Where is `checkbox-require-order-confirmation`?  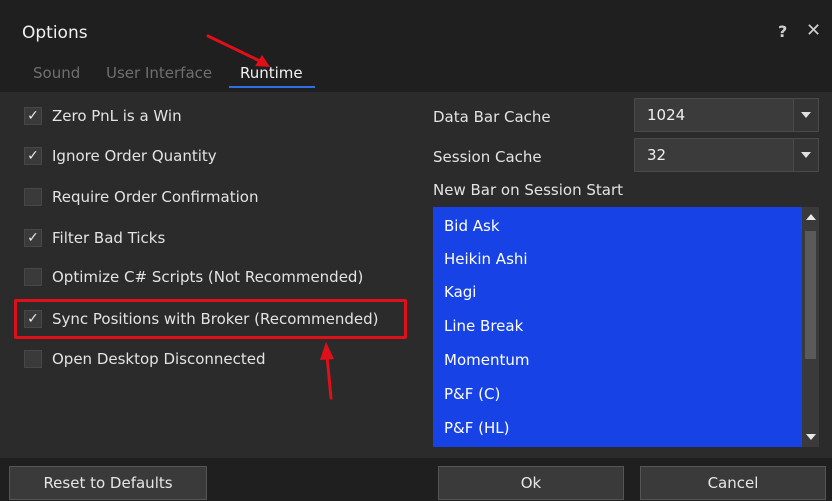
checkbox-require-order-confirmation is located at coordinates (33, 197).